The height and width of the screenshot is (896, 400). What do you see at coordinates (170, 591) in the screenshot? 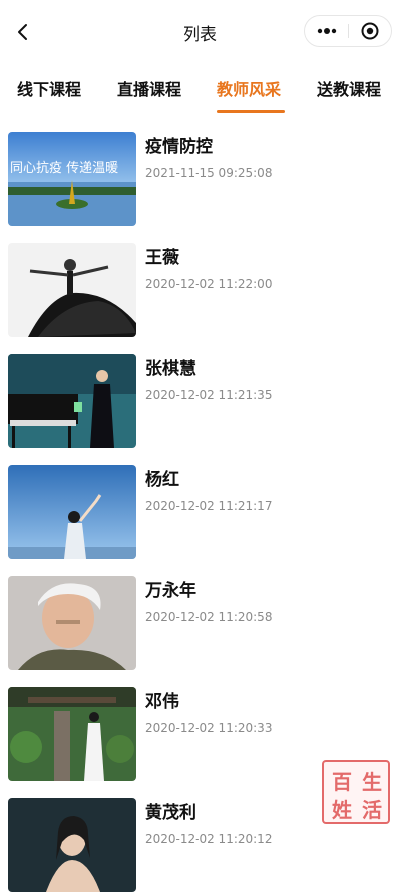
I see `item-title: 万永年` at bounding box center [170, 591].